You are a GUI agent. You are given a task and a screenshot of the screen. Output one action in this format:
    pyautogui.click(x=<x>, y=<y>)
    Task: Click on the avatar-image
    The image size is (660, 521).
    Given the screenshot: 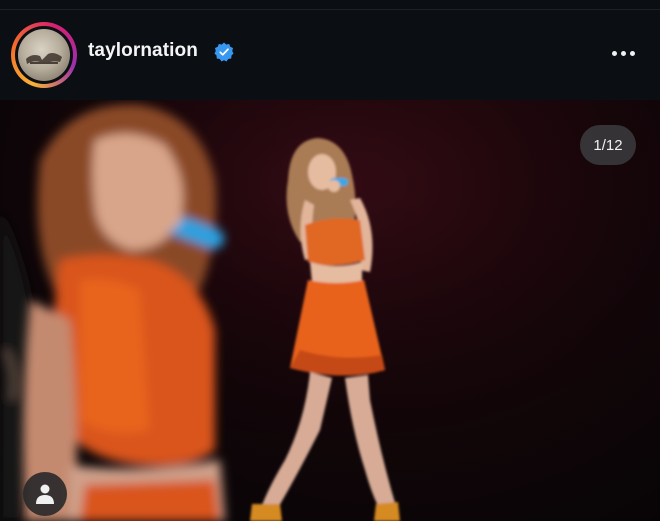 What is the action you would take?
    pyautogui.click(x=44, y=55)
    